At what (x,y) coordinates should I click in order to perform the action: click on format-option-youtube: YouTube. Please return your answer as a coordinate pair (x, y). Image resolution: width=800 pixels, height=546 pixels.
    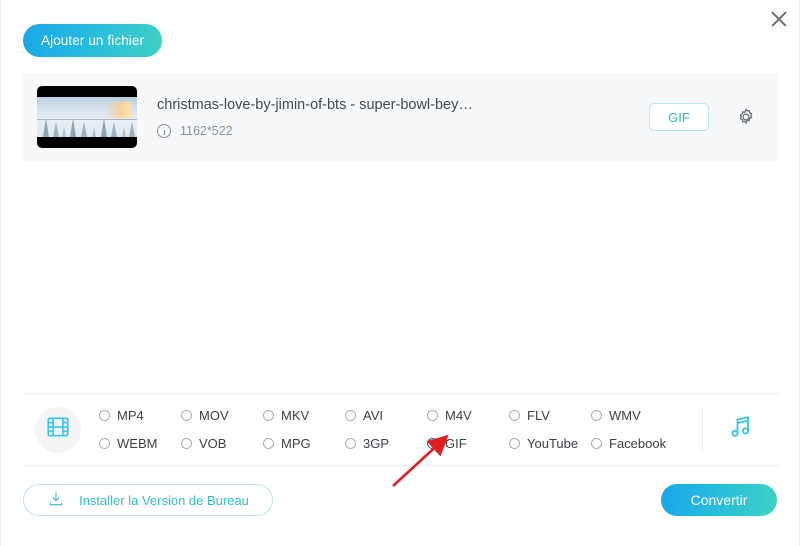
    Looking at the image, I should click on (550, 444).